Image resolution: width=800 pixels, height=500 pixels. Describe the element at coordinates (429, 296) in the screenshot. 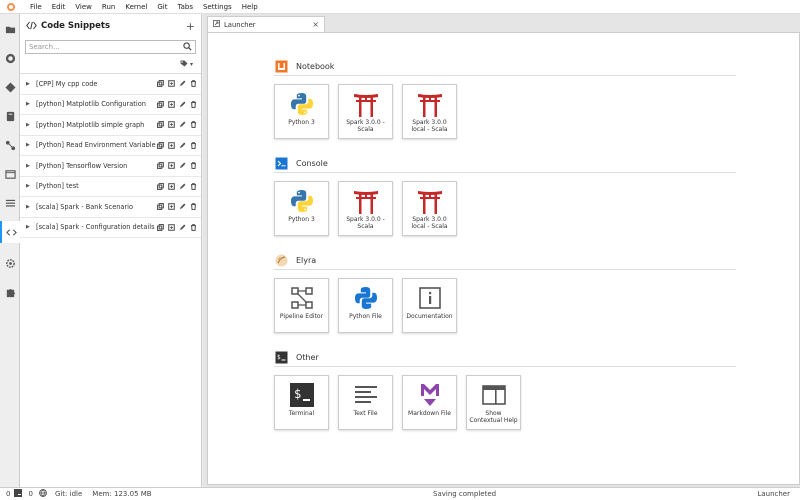

I see `info-icon` at that location.